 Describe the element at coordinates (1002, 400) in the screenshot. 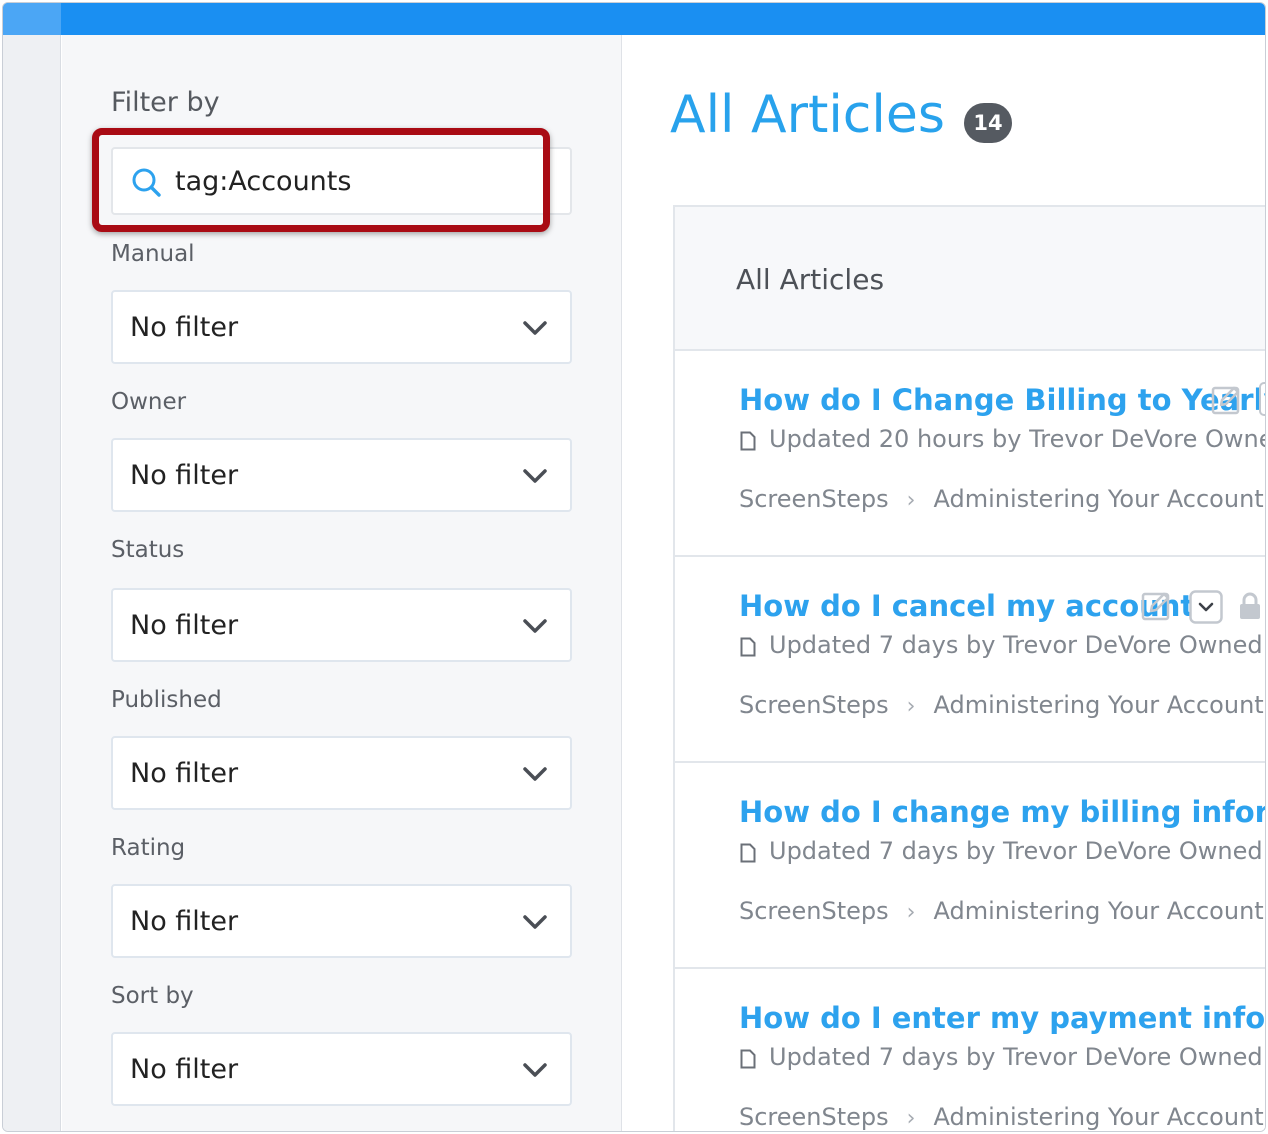

I see `article-title-link: How do I Change Billing to Yearly?` at that location.